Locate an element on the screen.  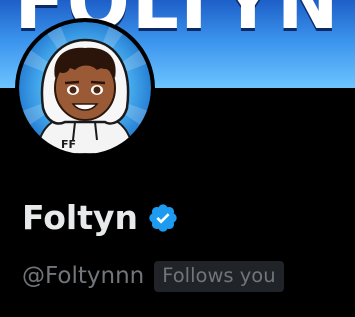
follows-you-badge: Follows you is located at coordinates (219, 276).